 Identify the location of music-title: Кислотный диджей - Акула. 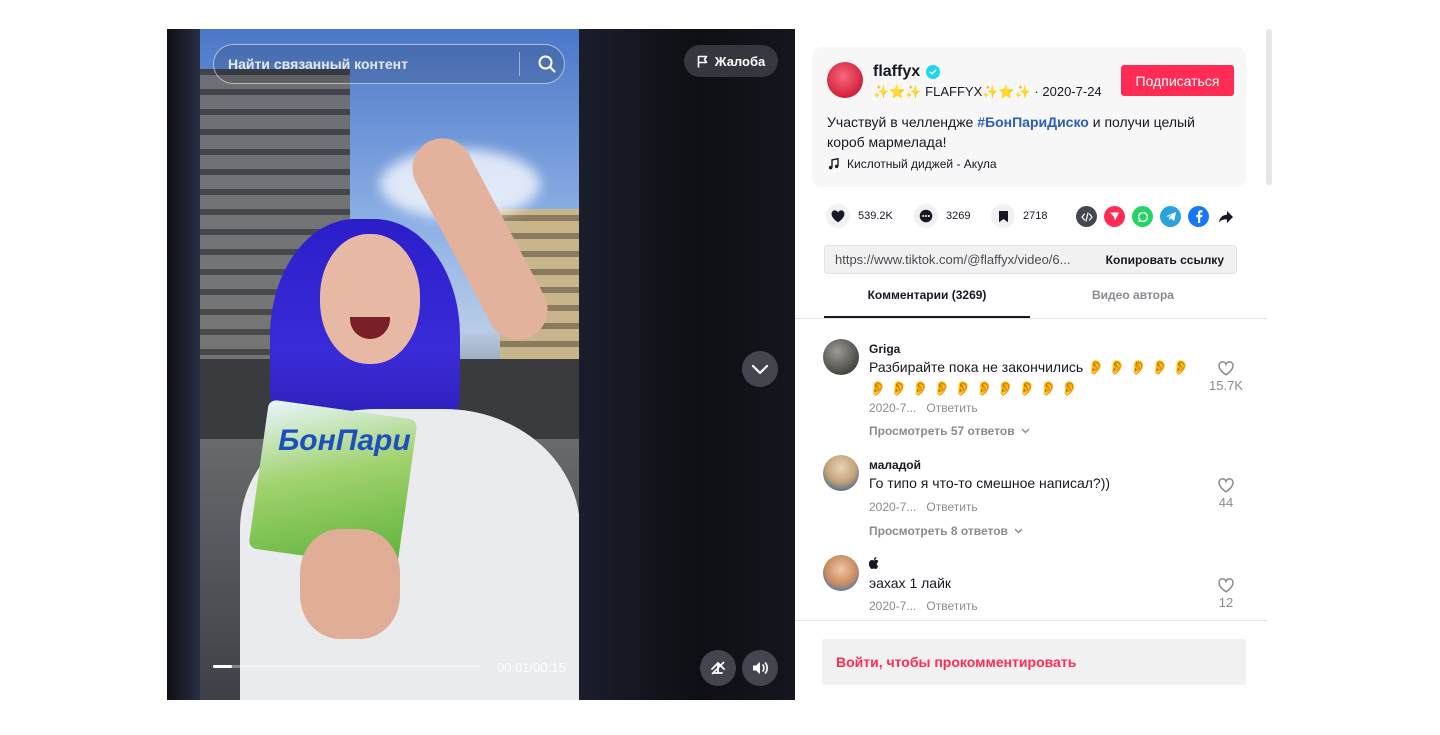
(922, 164).